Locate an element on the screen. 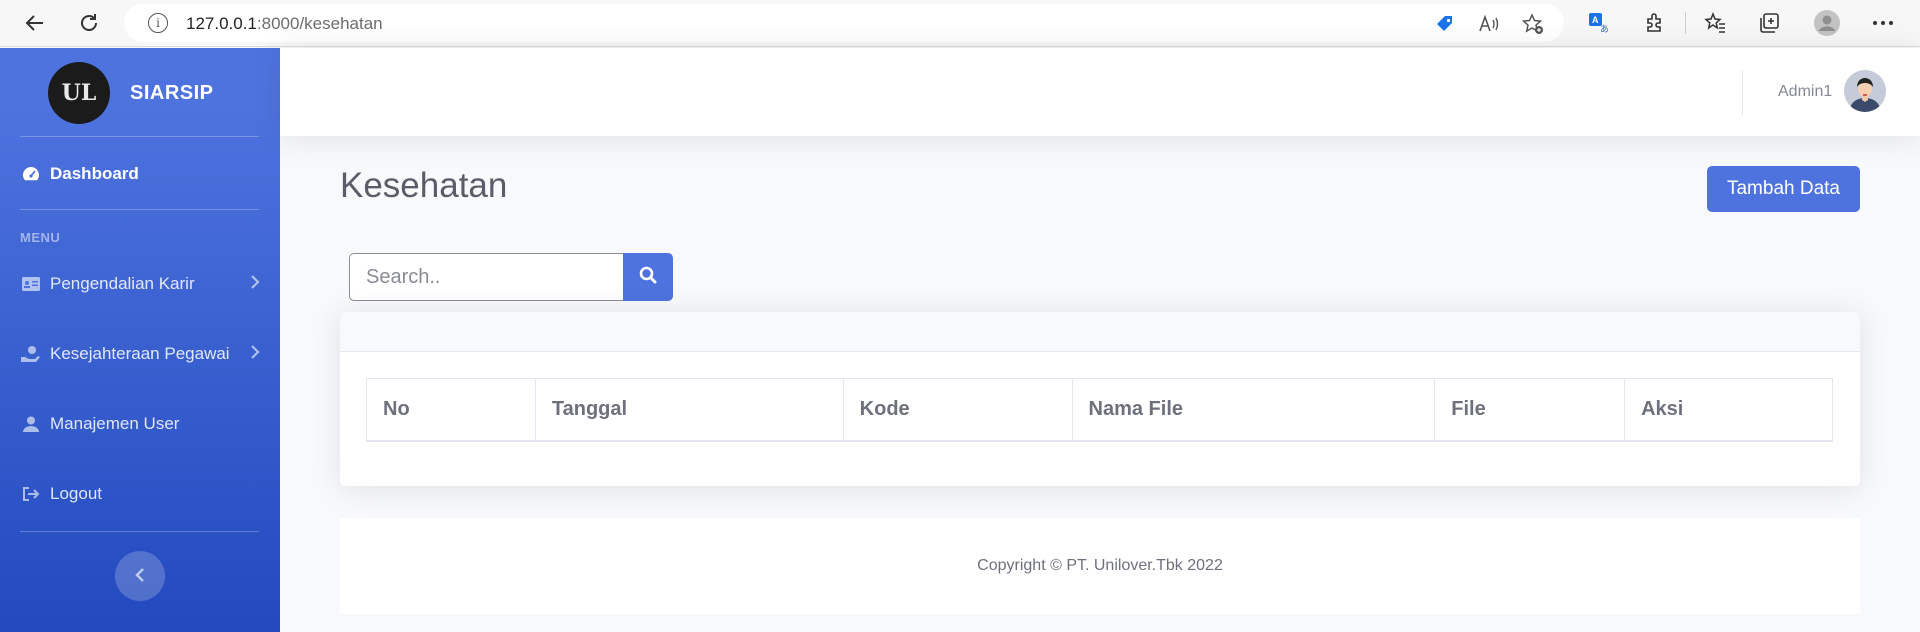 The height and width of the screenshot is (632, 1920). topbar-divider is located at coordinates (1742, 93).